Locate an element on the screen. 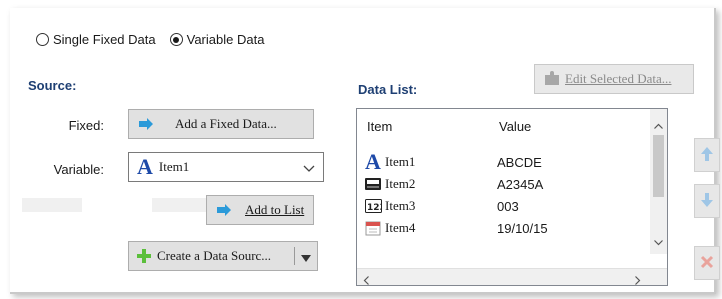 The image size is (722, 299). arrow-down-icon is located at coordinates (707, 201).